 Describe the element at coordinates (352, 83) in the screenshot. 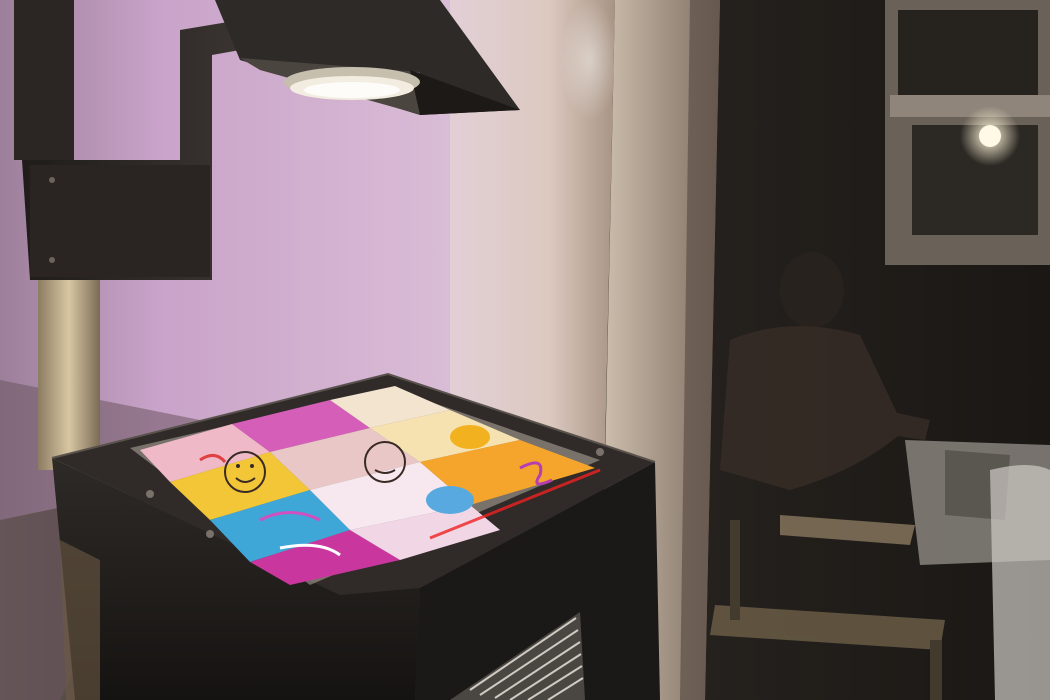

I see `projector-lens-icon` at that location.